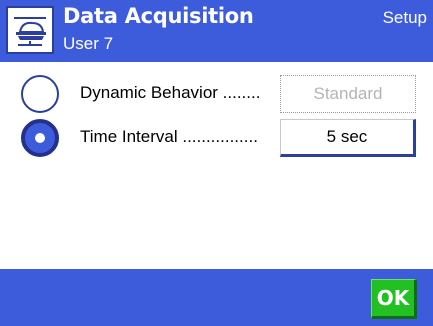 The height and width of the screenshot is (326, 433). What do you see at coordinates (394, 299) in the screenshot?
I see `ok-button: OK` at bounding box center [394, 299].